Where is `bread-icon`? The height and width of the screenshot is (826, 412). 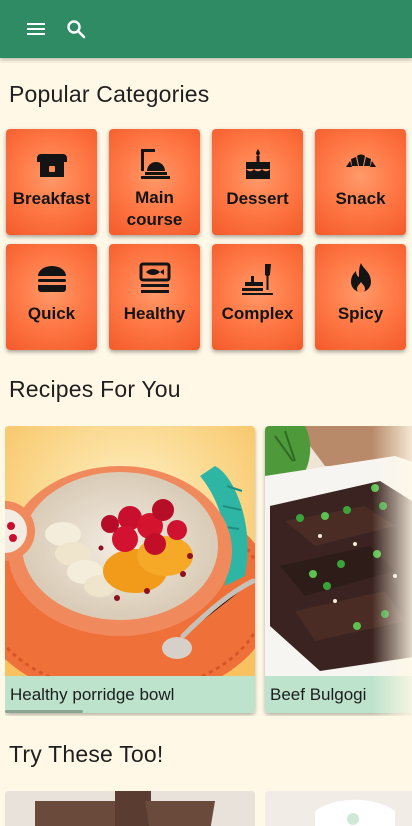 bread-icon is located at coordinates (52, 165).